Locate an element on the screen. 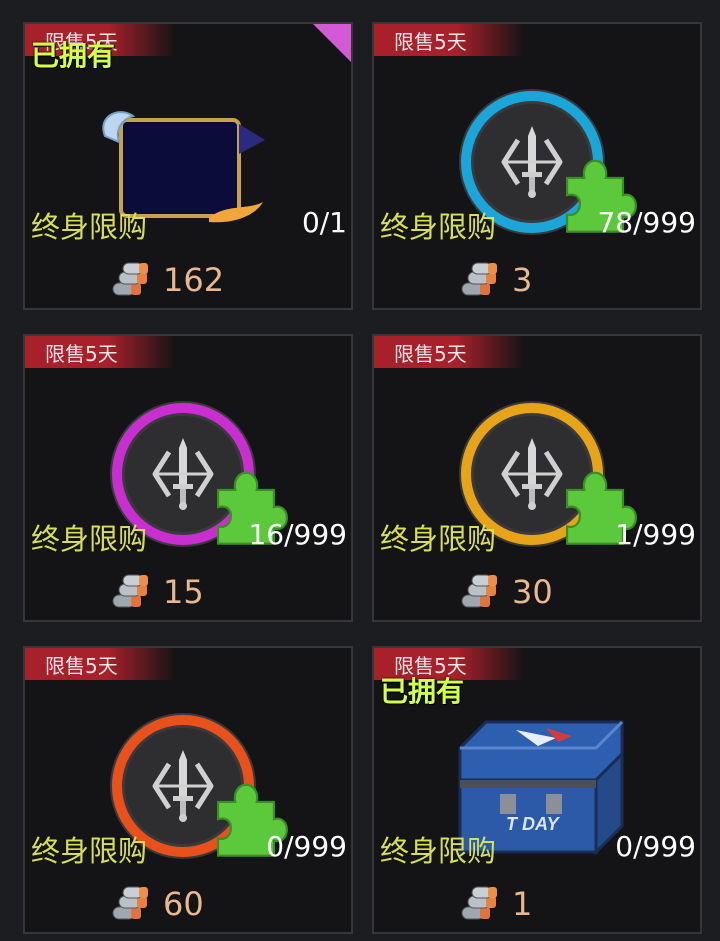 The image size is (720, 941). purchase-count: 16/999 is located at coordinates (297, 534).